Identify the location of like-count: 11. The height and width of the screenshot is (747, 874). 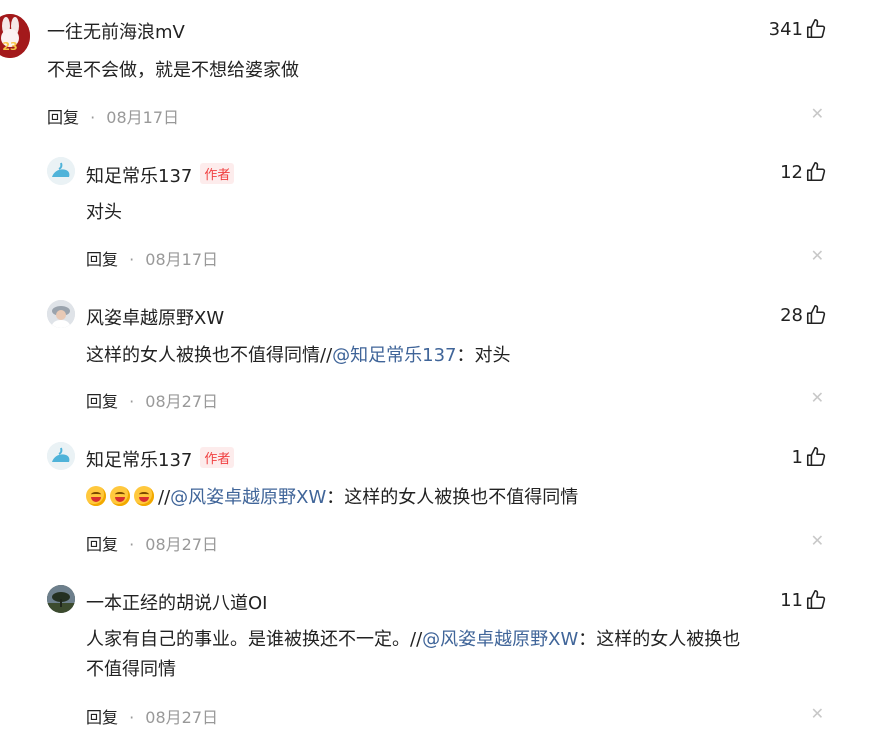
(791, 600).